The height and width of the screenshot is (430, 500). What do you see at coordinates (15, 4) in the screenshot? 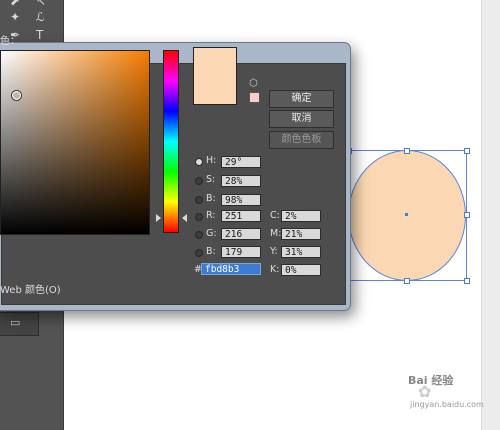
I see `selection-icon: ⬈` at bounding box center [15, 4].